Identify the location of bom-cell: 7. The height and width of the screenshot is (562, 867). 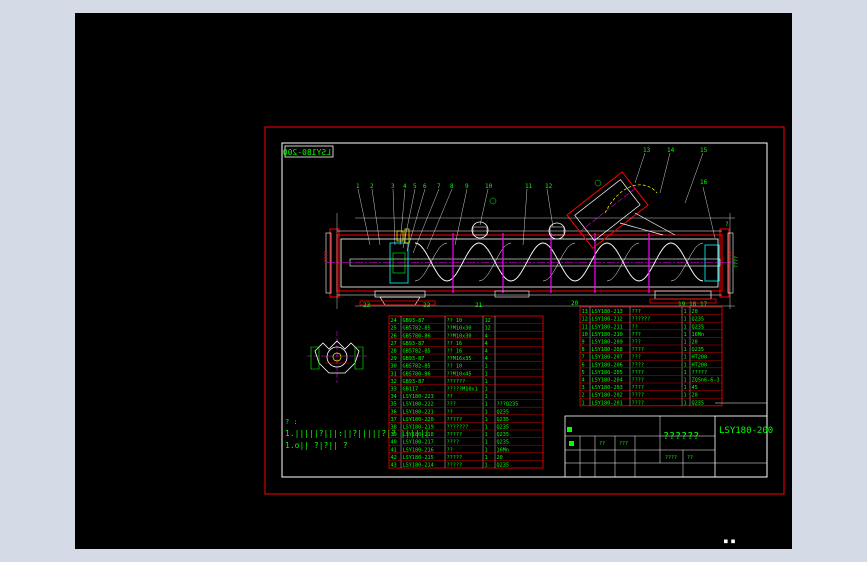
(583, 358).